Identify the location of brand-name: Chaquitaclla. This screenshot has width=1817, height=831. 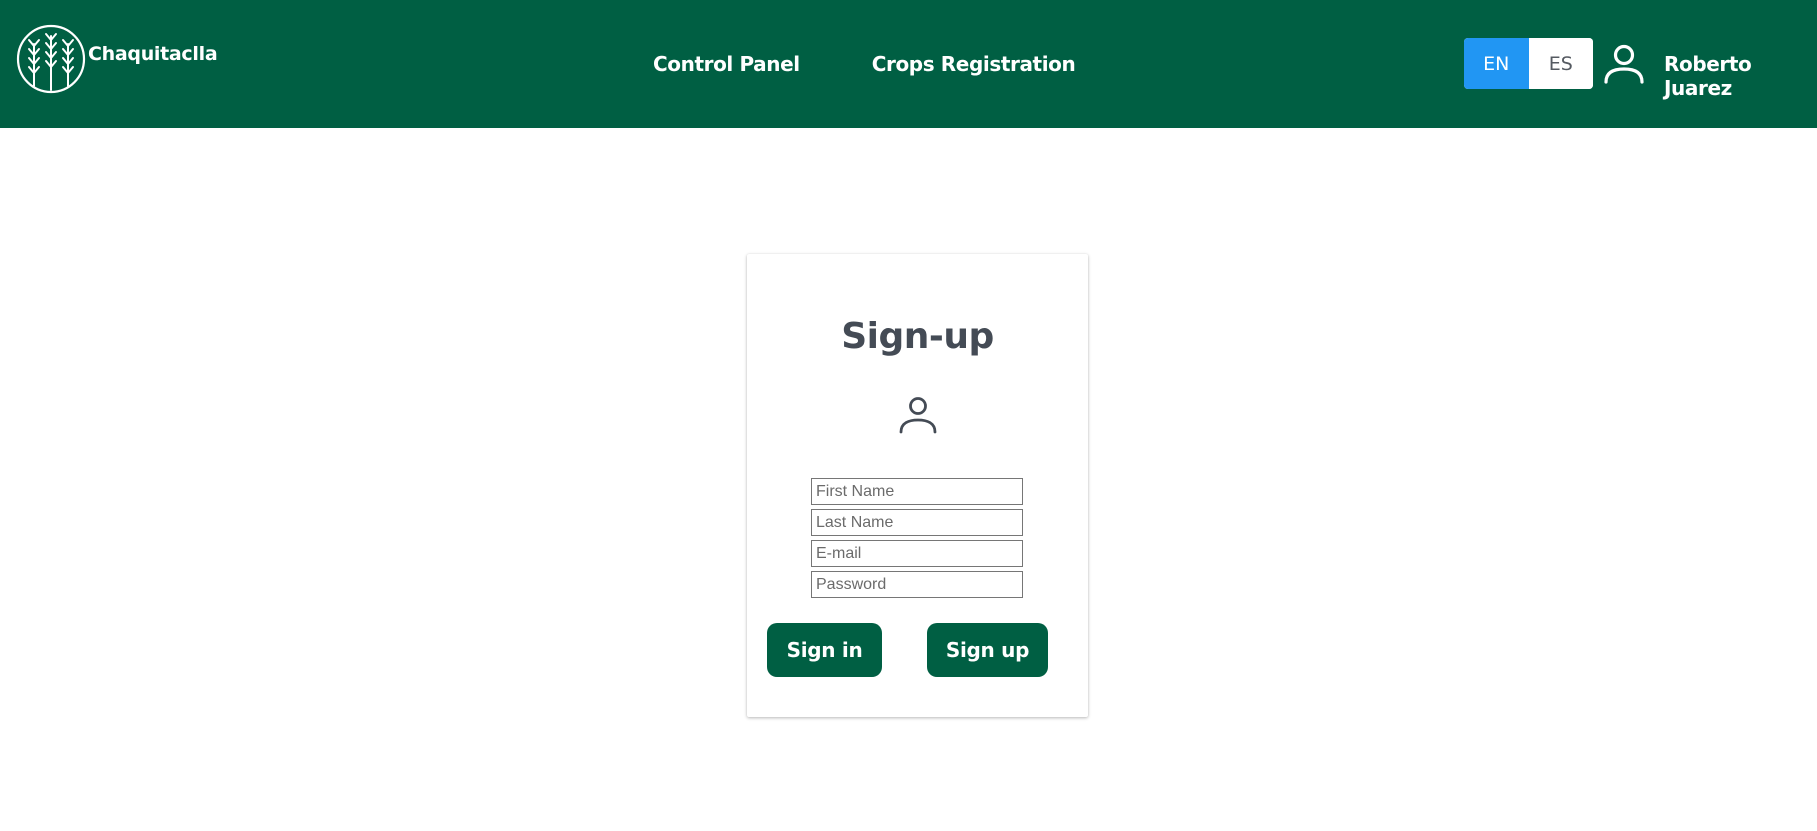
(153, 54).